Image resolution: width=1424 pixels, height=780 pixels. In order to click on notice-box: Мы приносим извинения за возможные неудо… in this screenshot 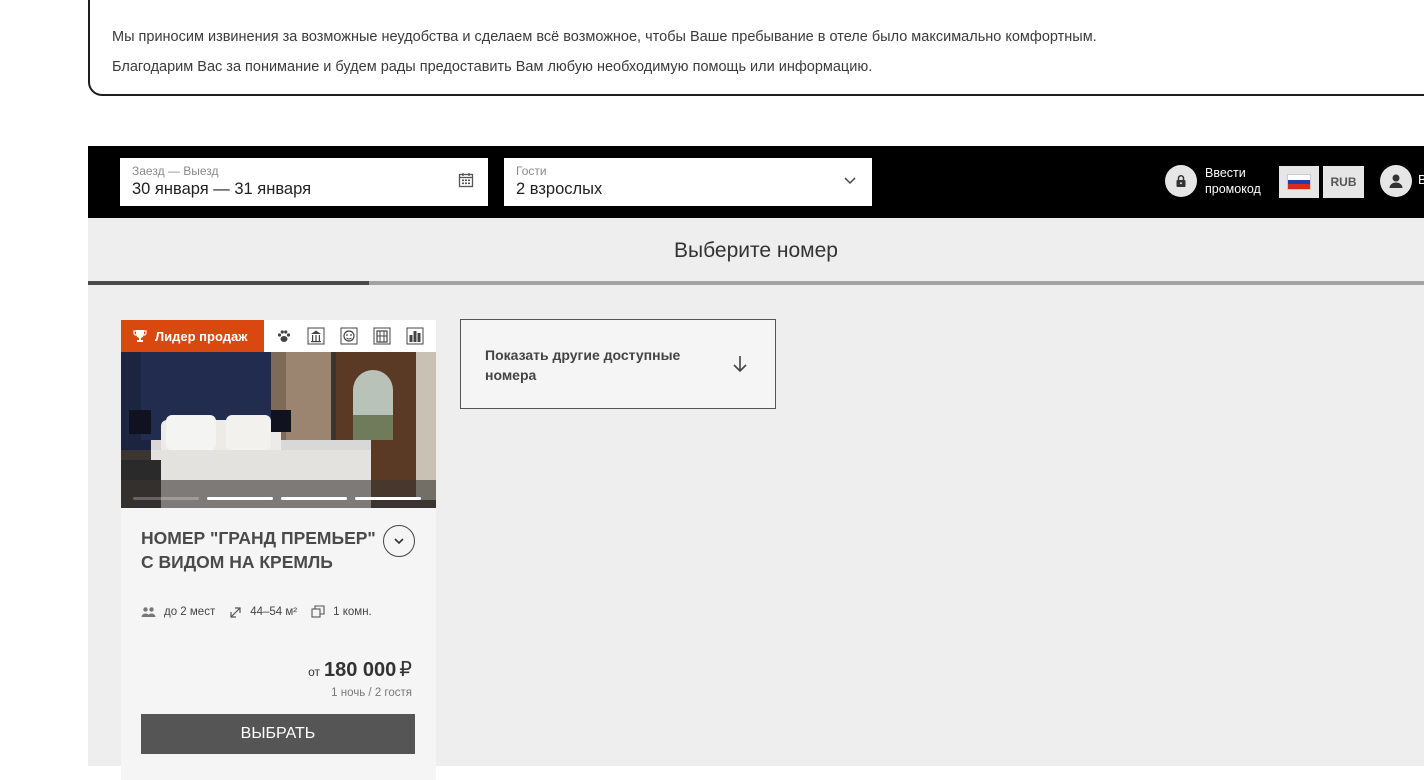, I will do `click(756, 48)`.